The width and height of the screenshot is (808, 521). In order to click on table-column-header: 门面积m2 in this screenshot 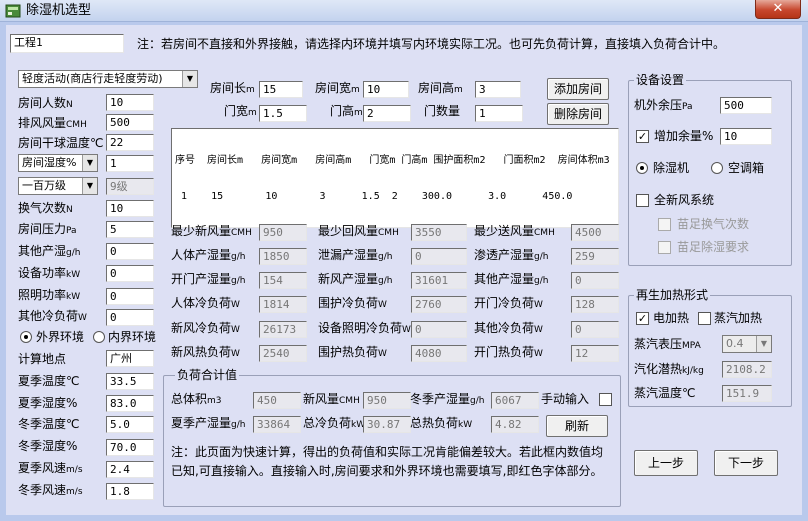, I will do `click(530, 160)`.